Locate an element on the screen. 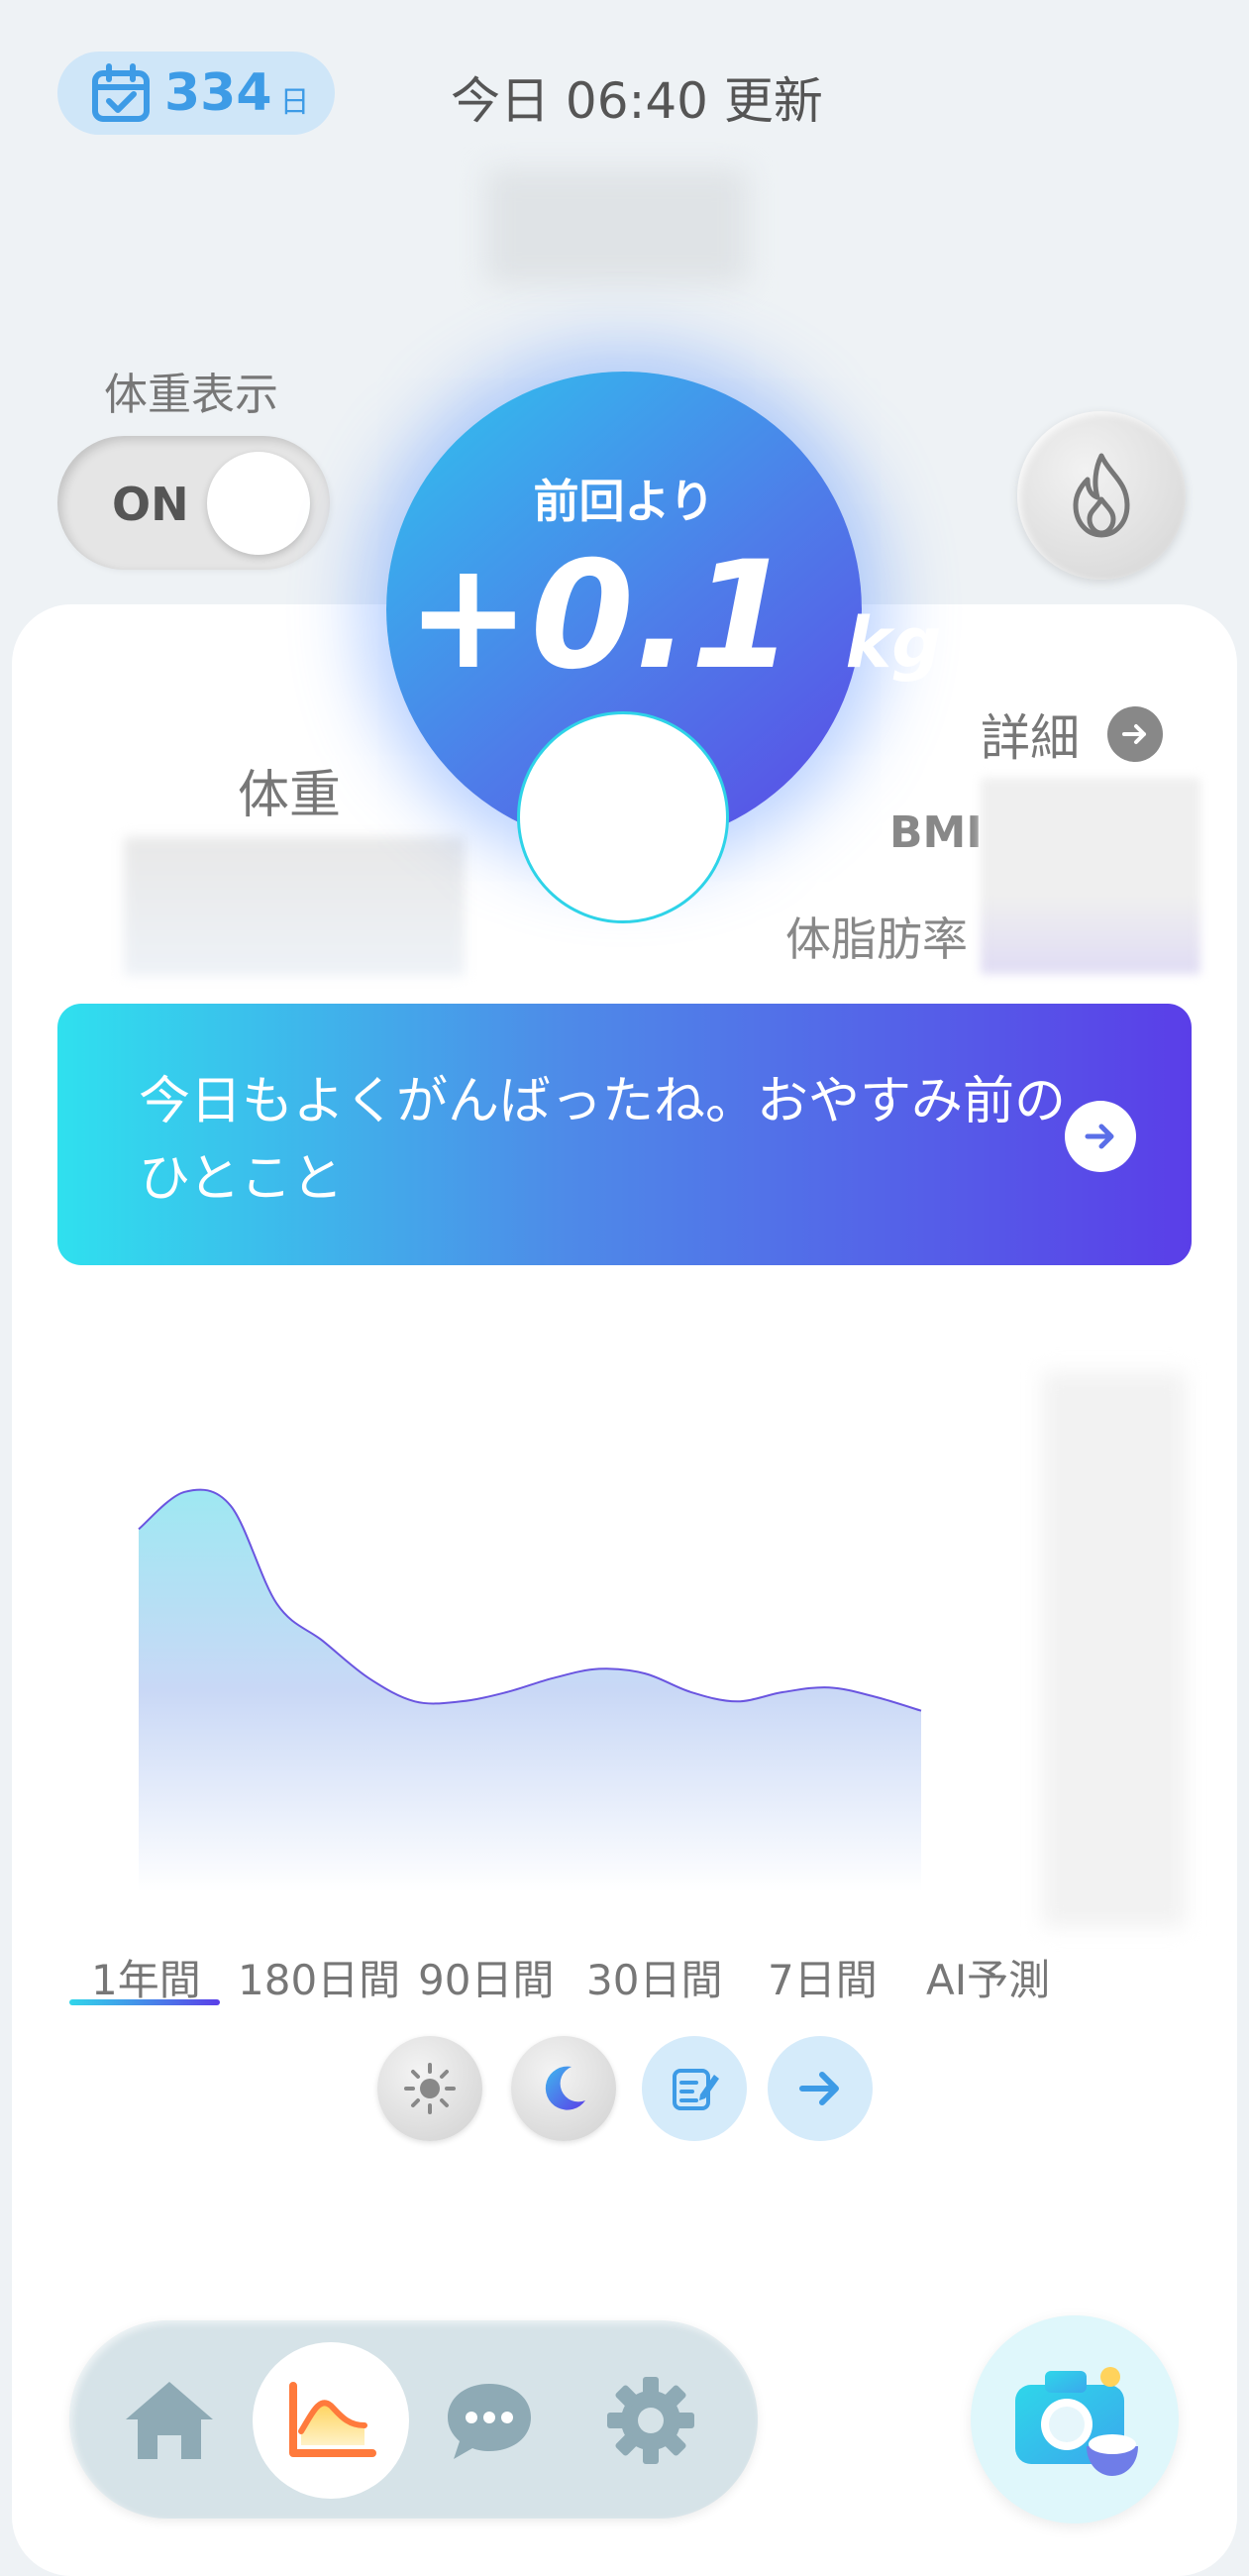 The height and width of the screenshot is (2576, 1249). morning-filter-button is located at coordinates (429, 2089).